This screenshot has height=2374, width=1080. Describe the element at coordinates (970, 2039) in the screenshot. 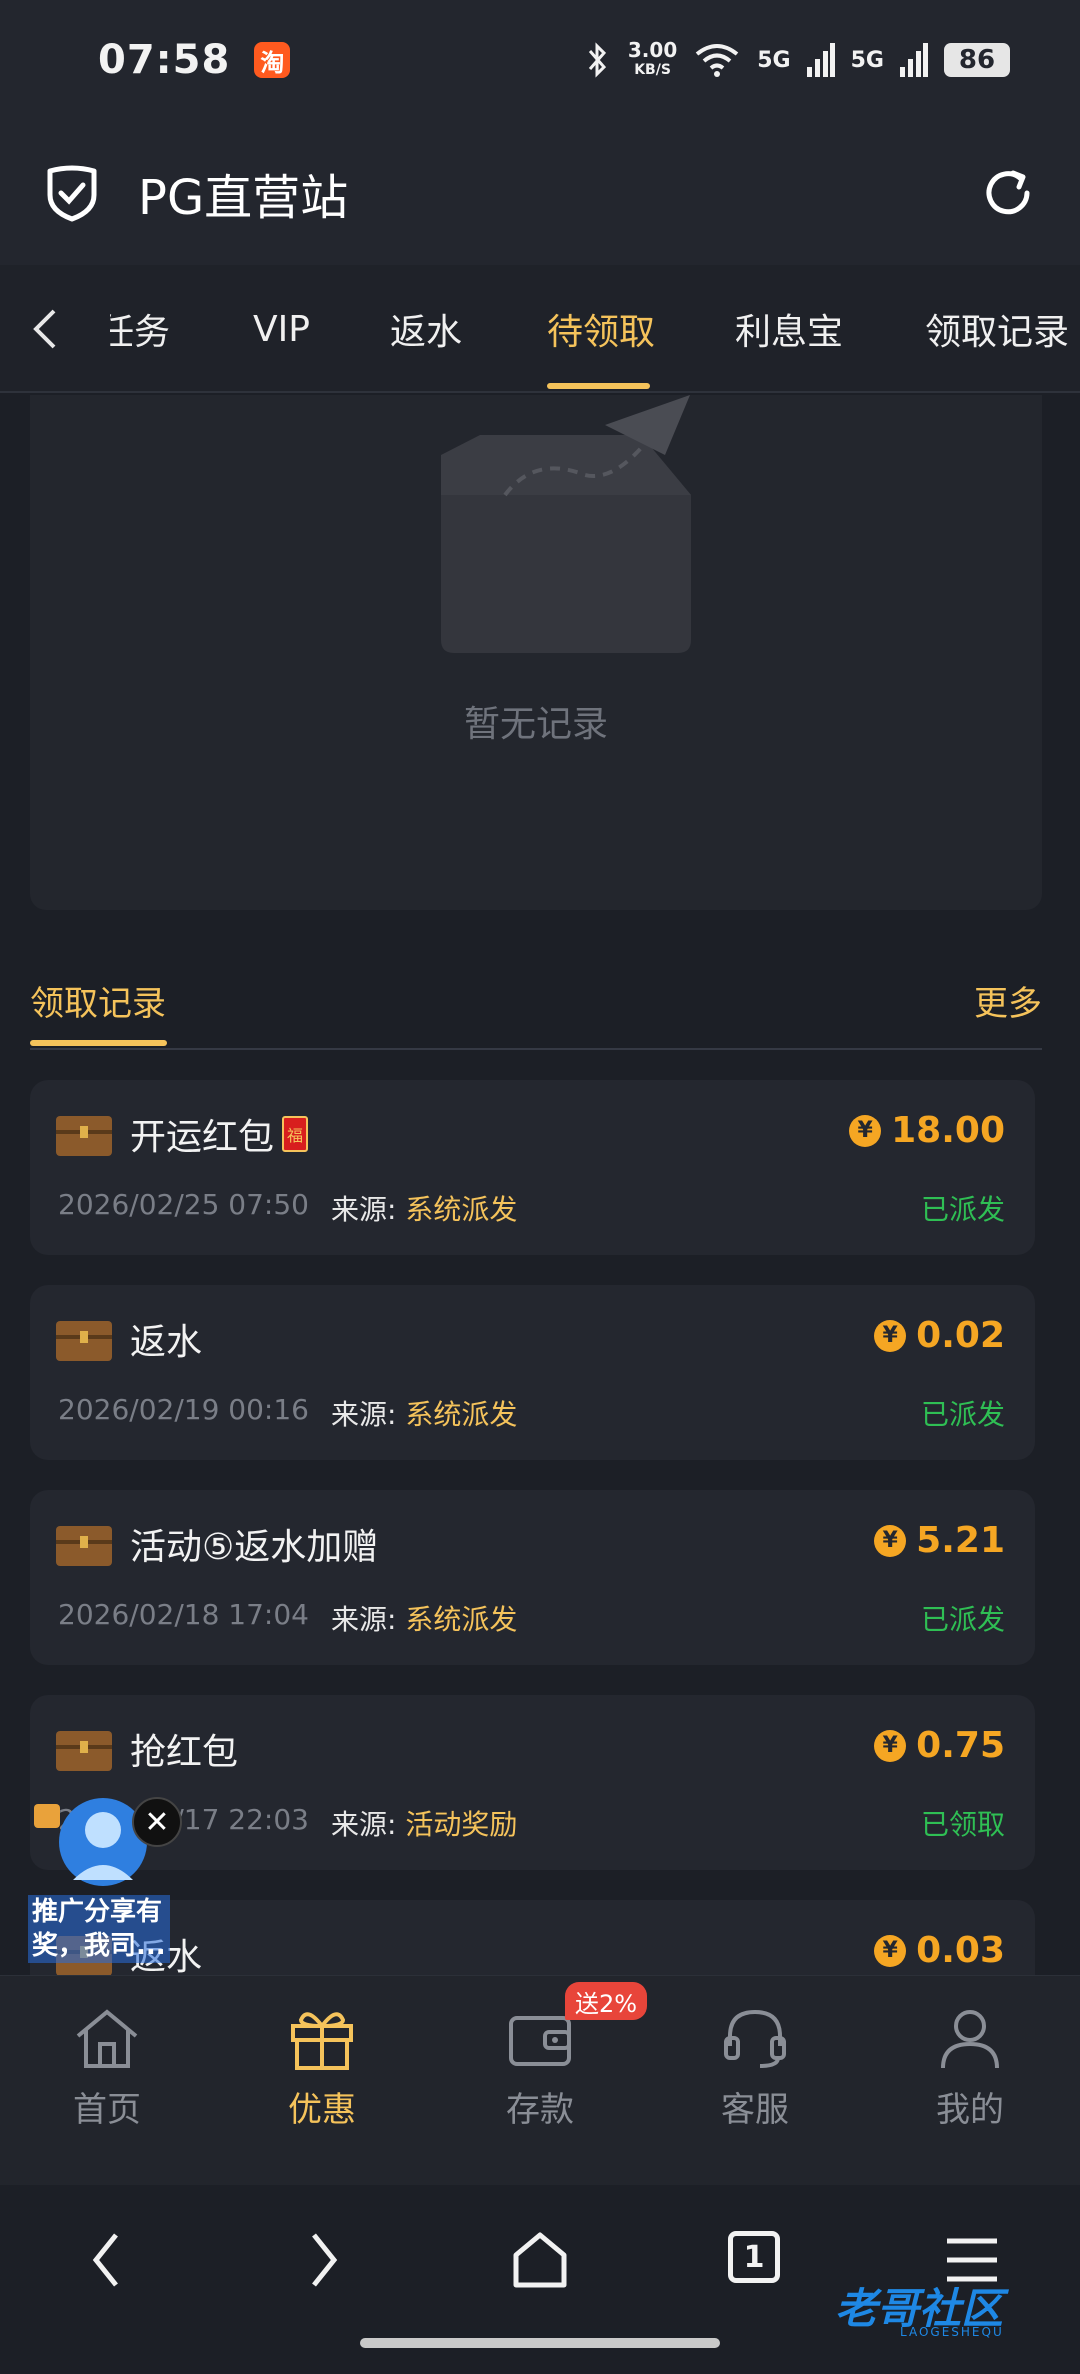

I see `user-icon` at that location.